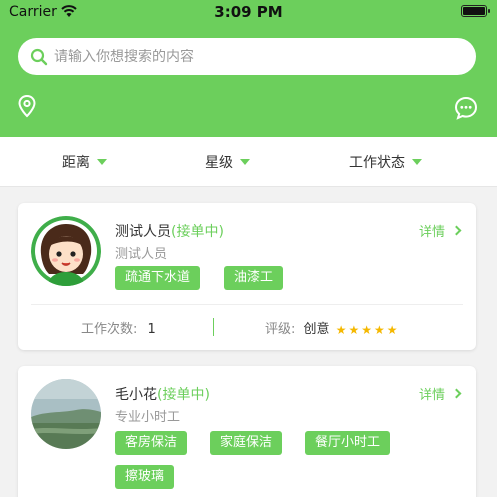 The width and height of the screenshot is (497, 497). What do you see at coordinates (151, 329) in the screenshot?
I see `work-count-value: 1` at bounding box center [151, 329].